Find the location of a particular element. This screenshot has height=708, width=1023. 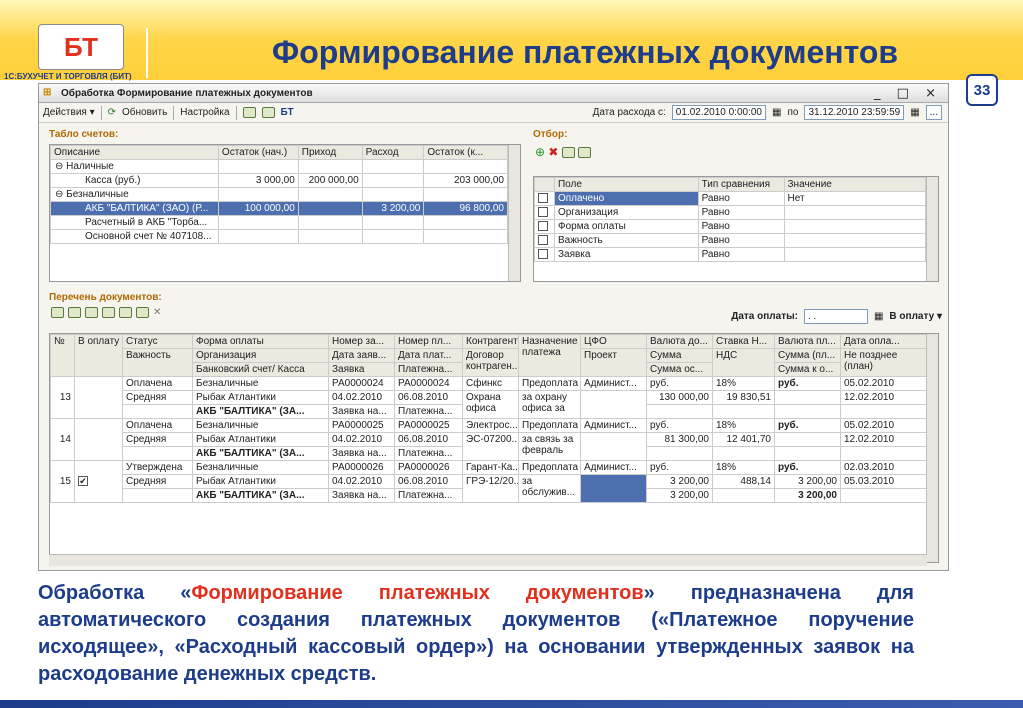

column-header: Важность is located at coordinates (157, 362).